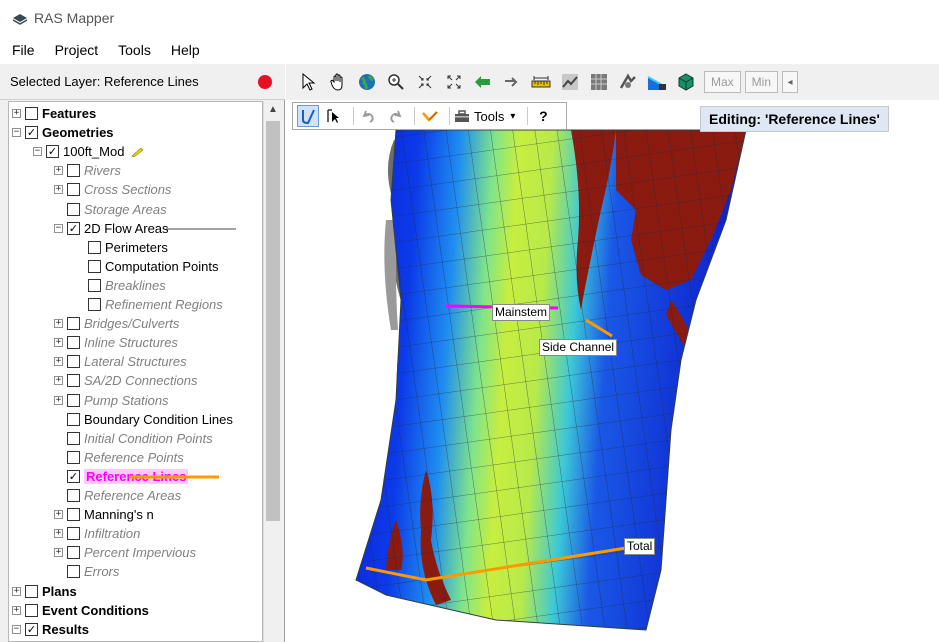 The height and width of the screenshot is (642, 939). I want to click on tree-boundary-condition-lines: Boundary Condition Lines, so click(143, 419).